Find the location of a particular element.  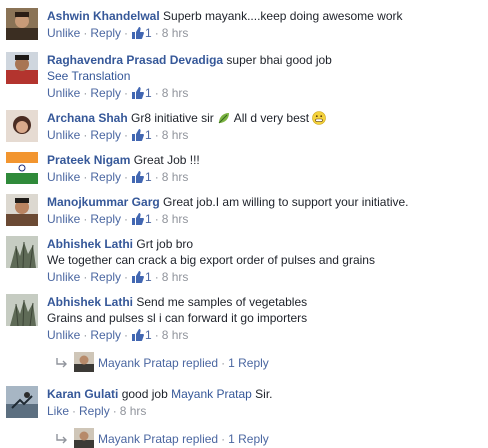

grin-emoji-icon is located at coordinates (319, 118).